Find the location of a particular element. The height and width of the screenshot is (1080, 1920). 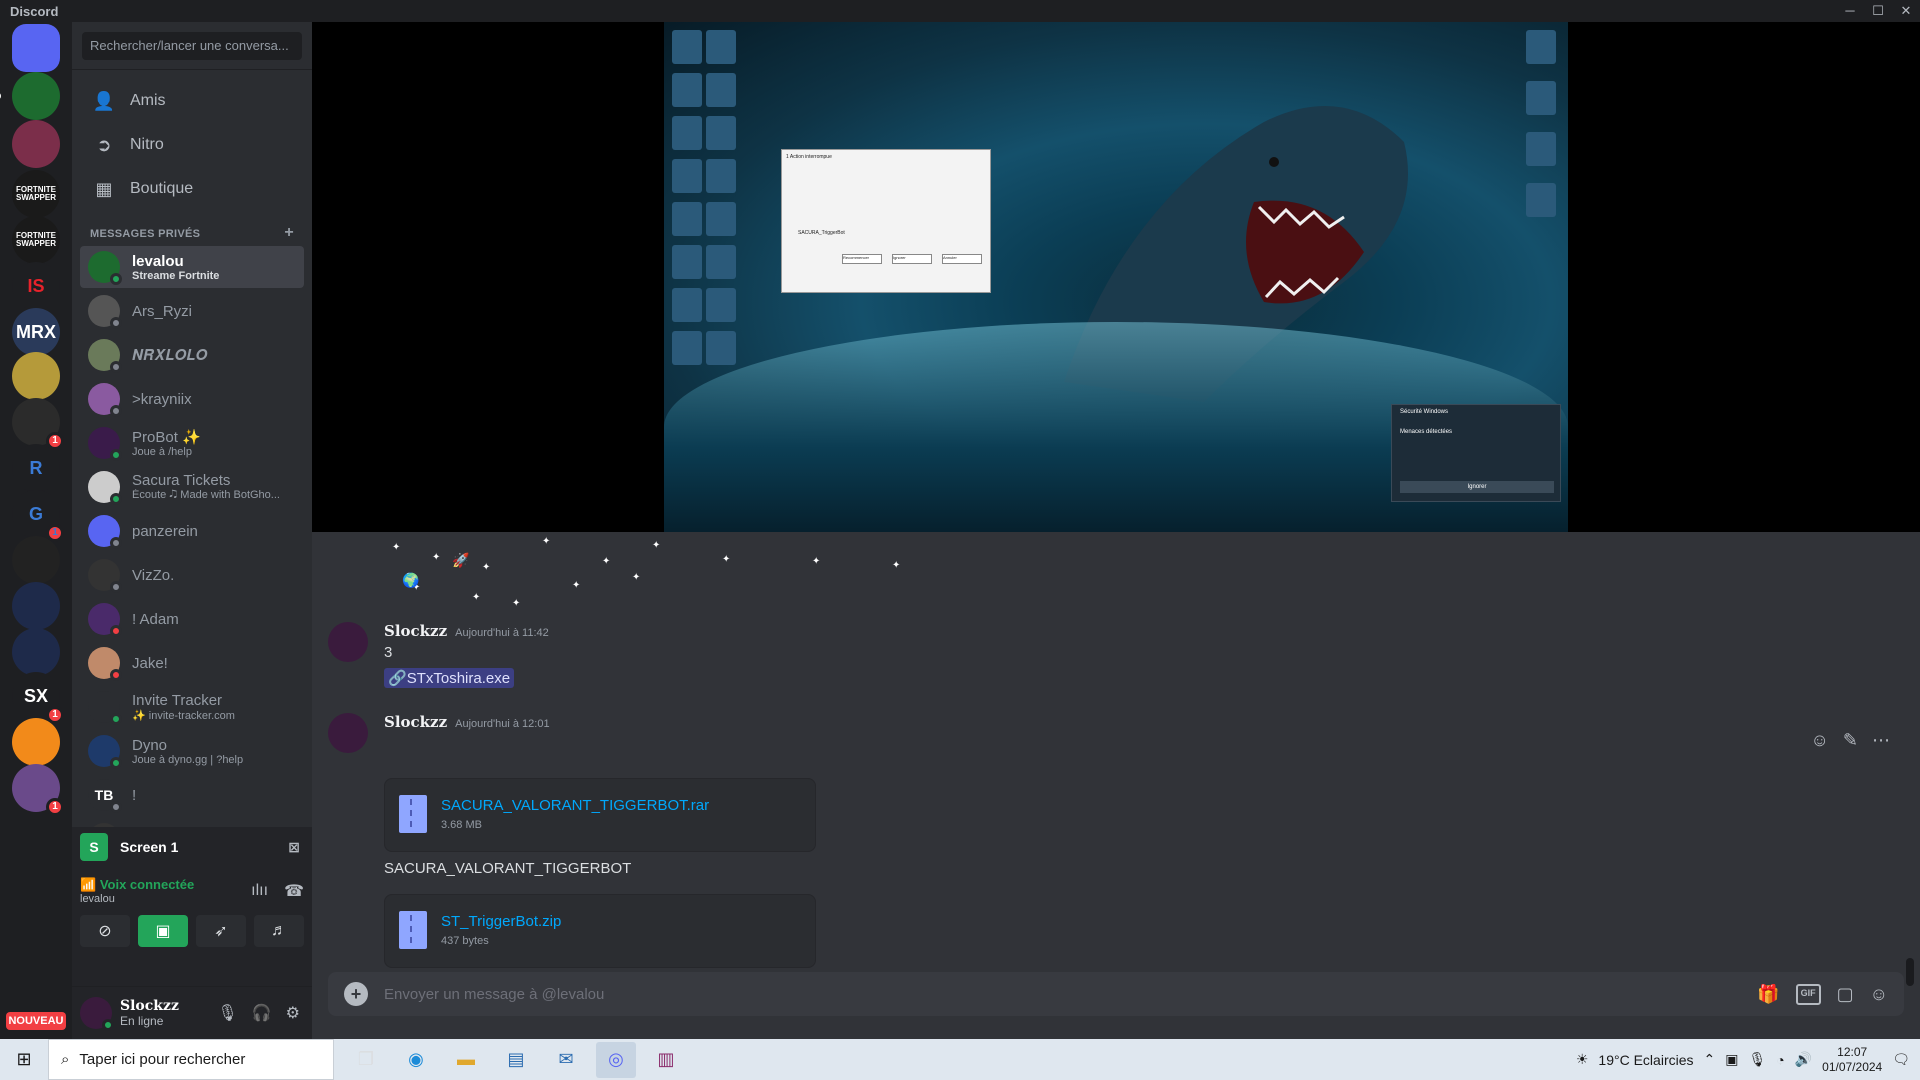

server-icon: MRX is located at coordinates (36, 332).